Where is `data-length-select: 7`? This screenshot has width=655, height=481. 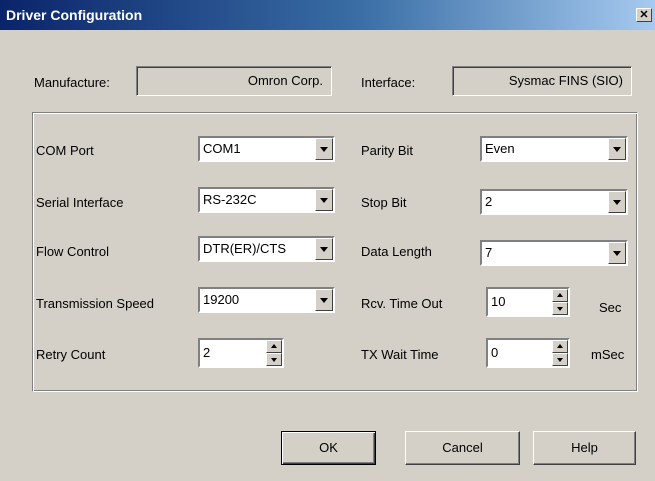 data-length-select: 7 is located at coordinates (554, 253).